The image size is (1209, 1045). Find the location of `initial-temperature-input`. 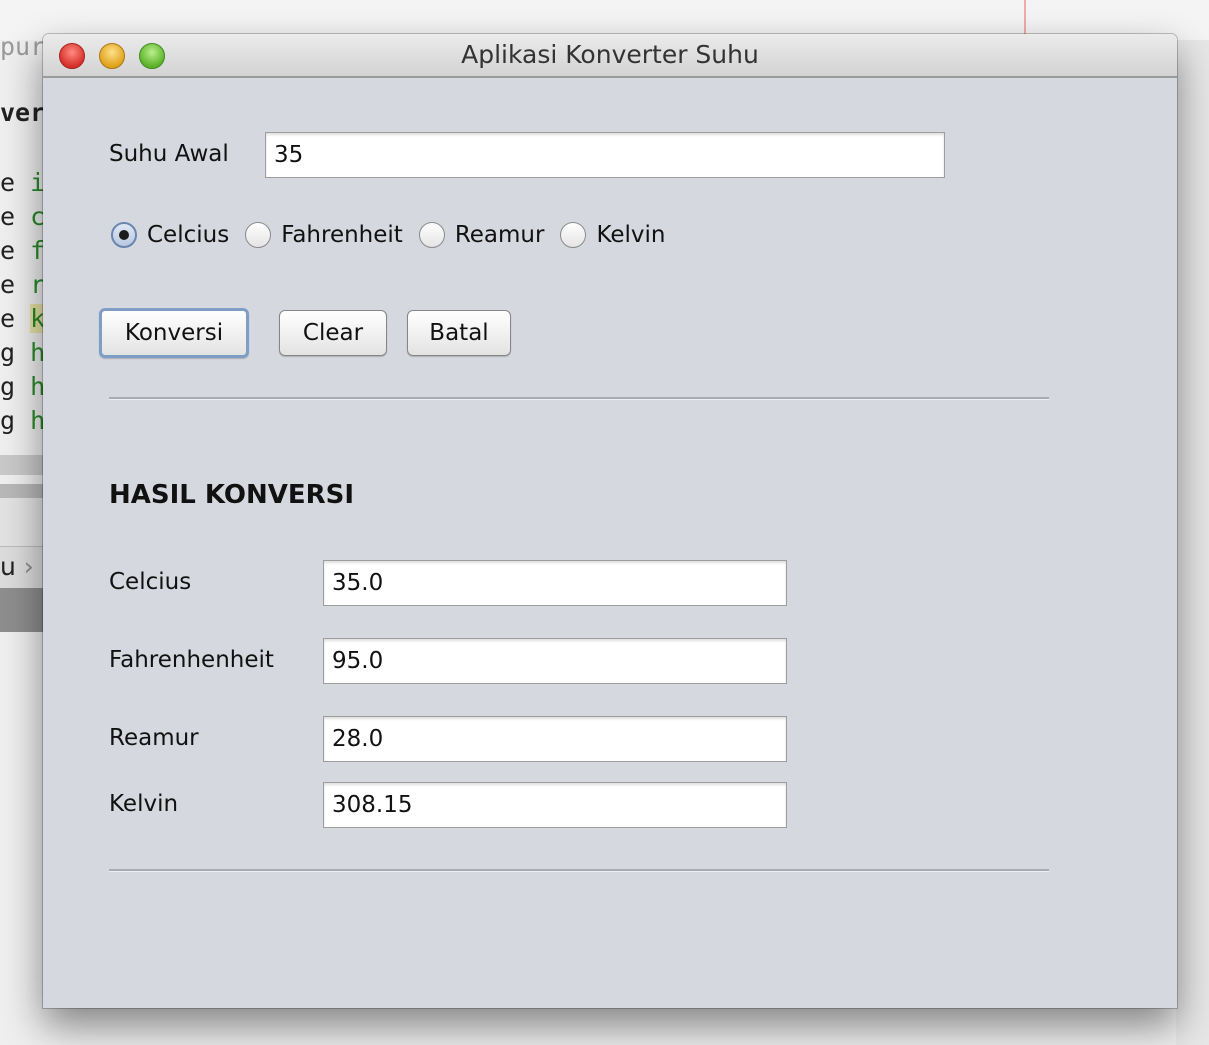

initial-temperature-input is located at coordinates (605, 155).